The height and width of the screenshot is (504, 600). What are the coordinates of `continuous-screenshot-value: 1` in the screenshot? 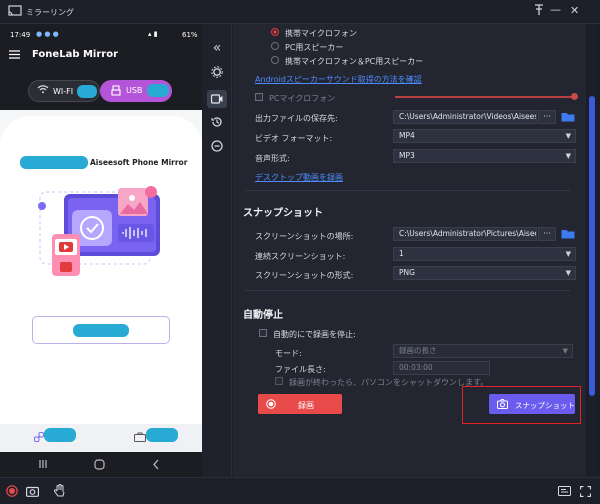 It's located at (401, 253).